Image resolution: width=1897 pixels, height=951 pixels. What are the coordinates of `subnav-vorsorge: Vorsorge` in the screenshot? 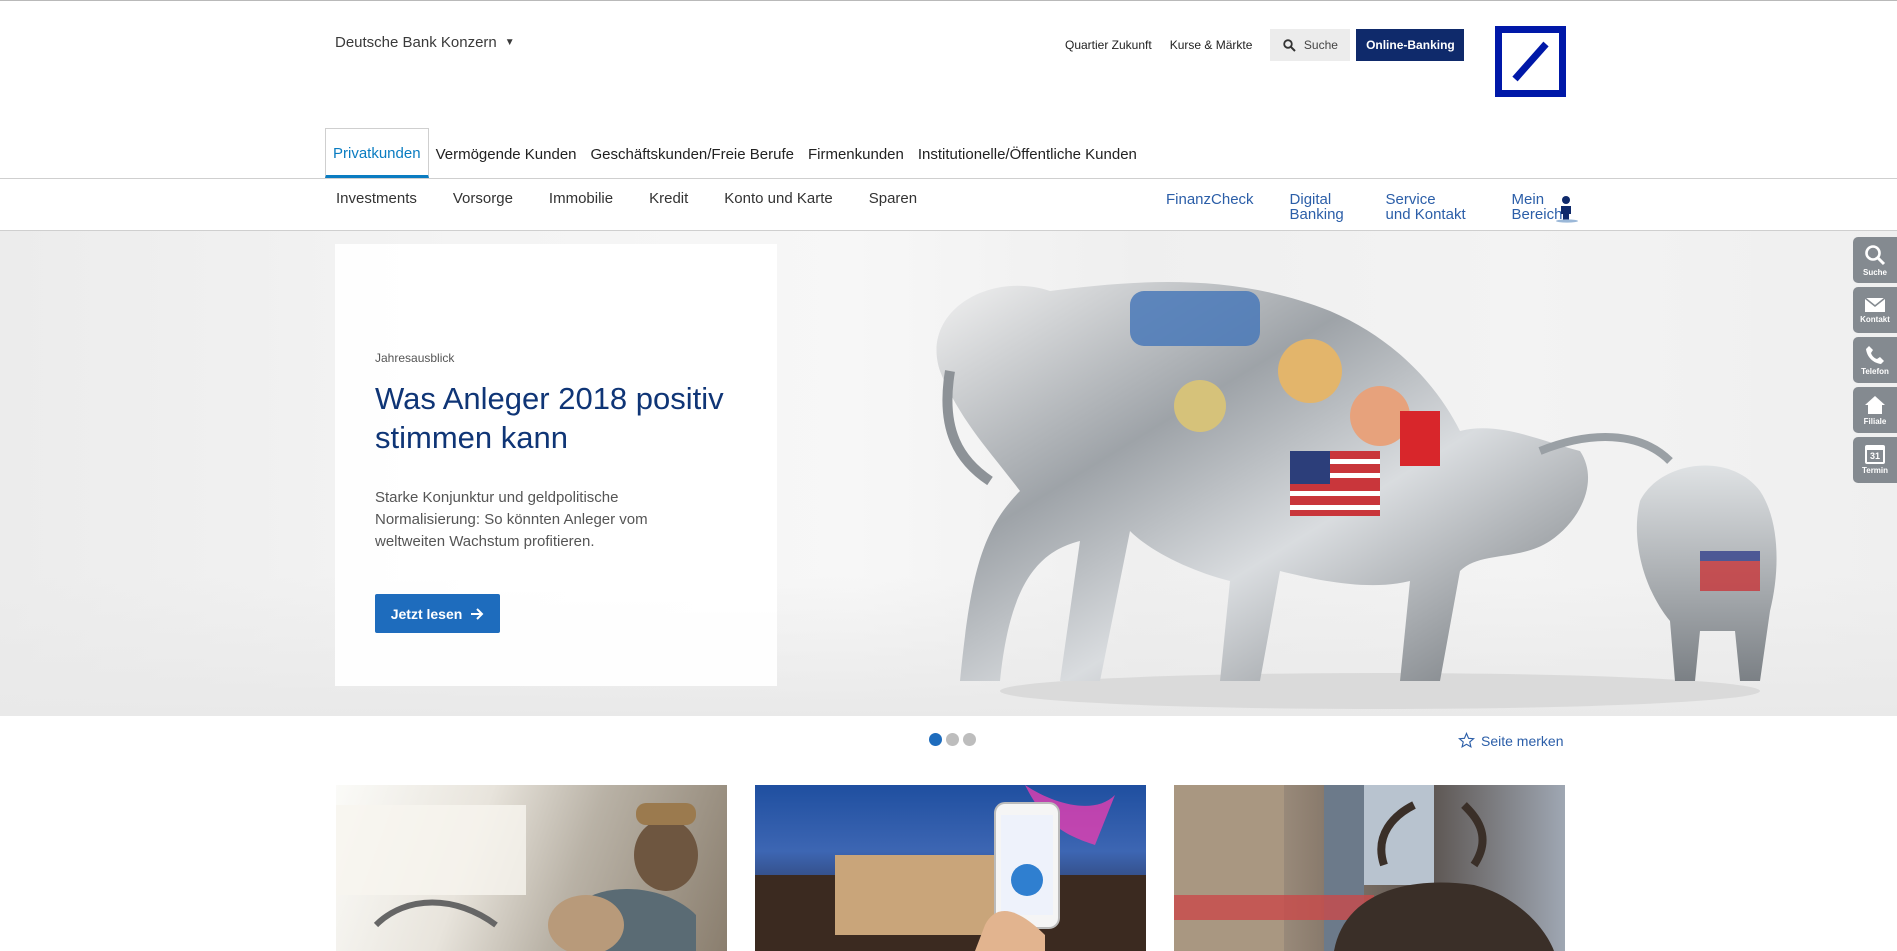 It's located at (483, 198).